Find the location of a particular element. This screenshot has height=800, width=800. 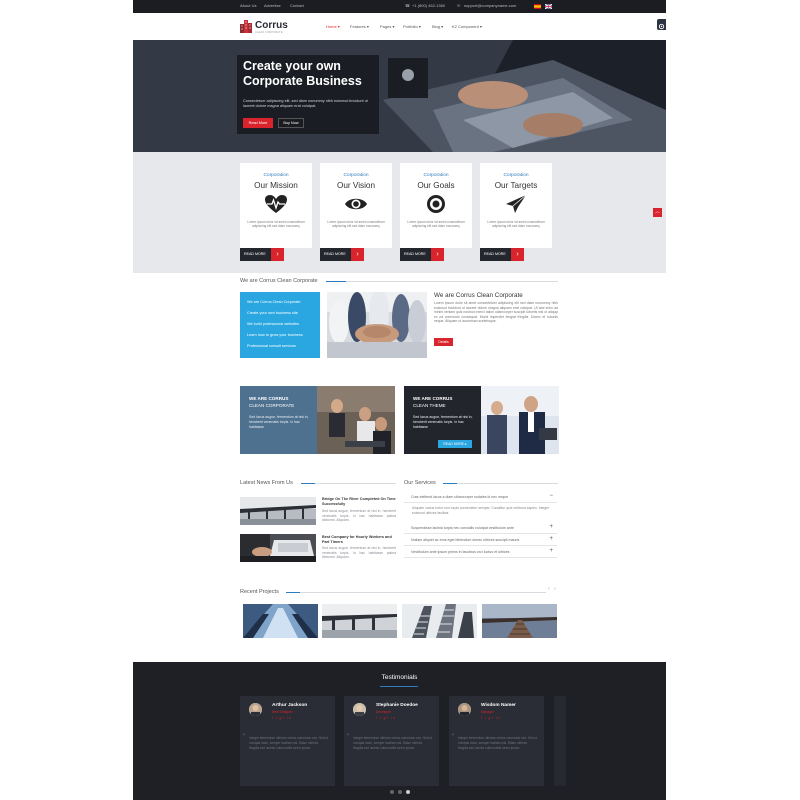

topbar-link-contact: Contact is located at coordinates (297, 5).